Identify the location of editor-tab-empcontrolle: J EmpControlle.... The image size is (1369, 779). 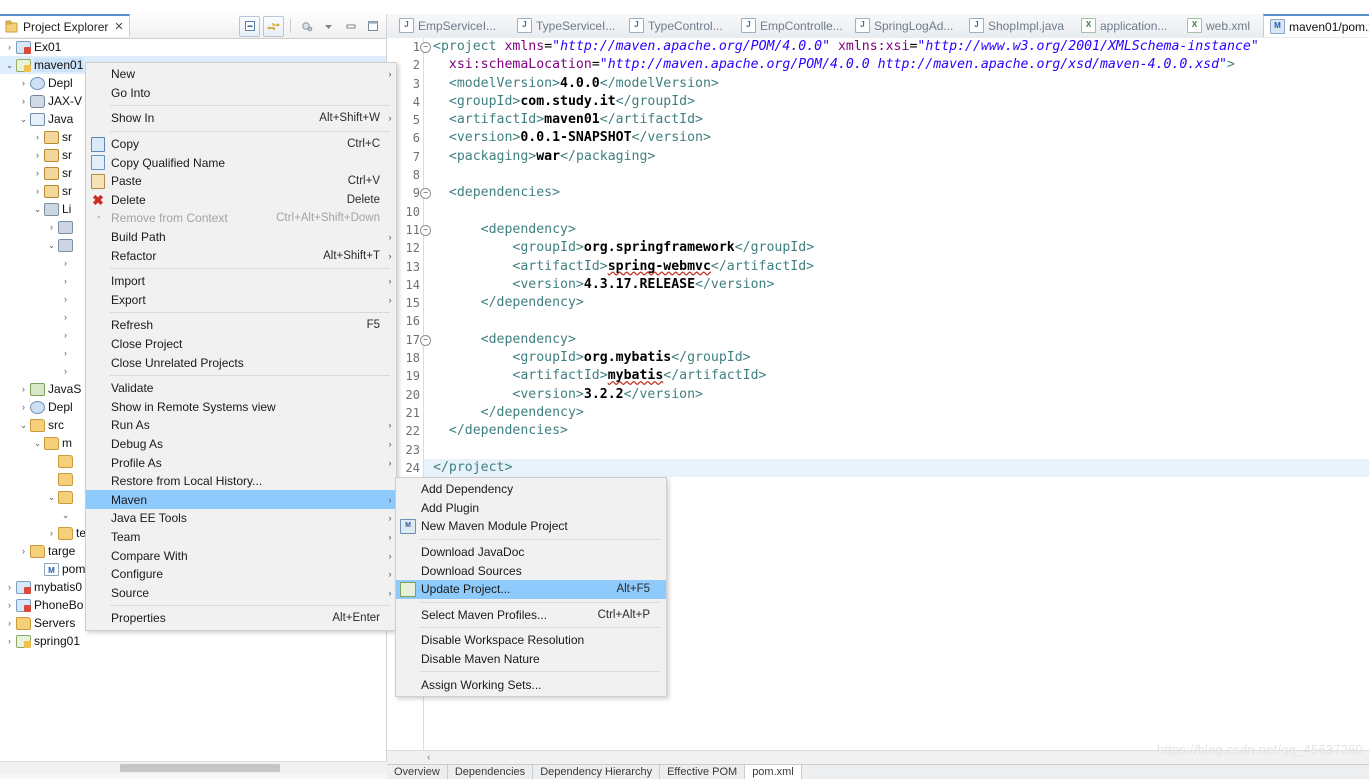
(791, 25).